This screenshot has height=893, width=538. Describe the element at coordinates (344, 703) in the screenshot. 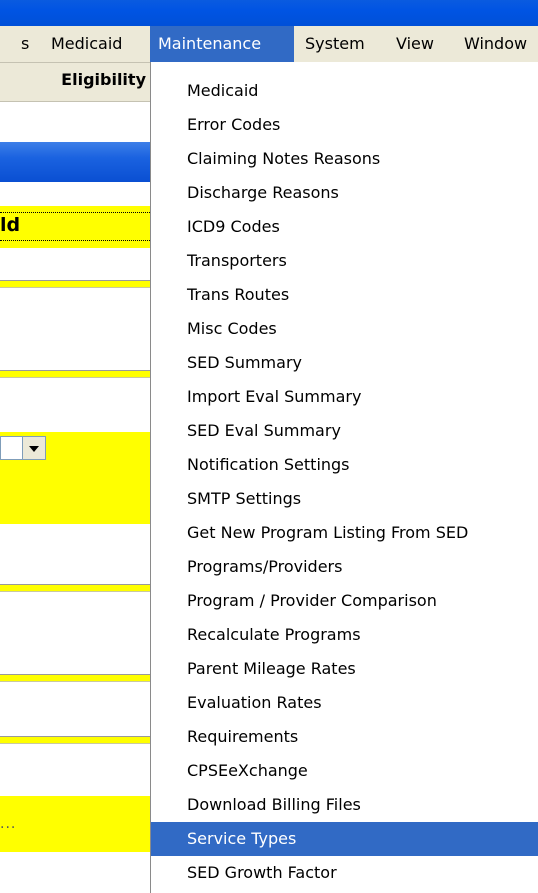

I see `menu-item-evaluation-rates: Evaluation Rates` at that location.